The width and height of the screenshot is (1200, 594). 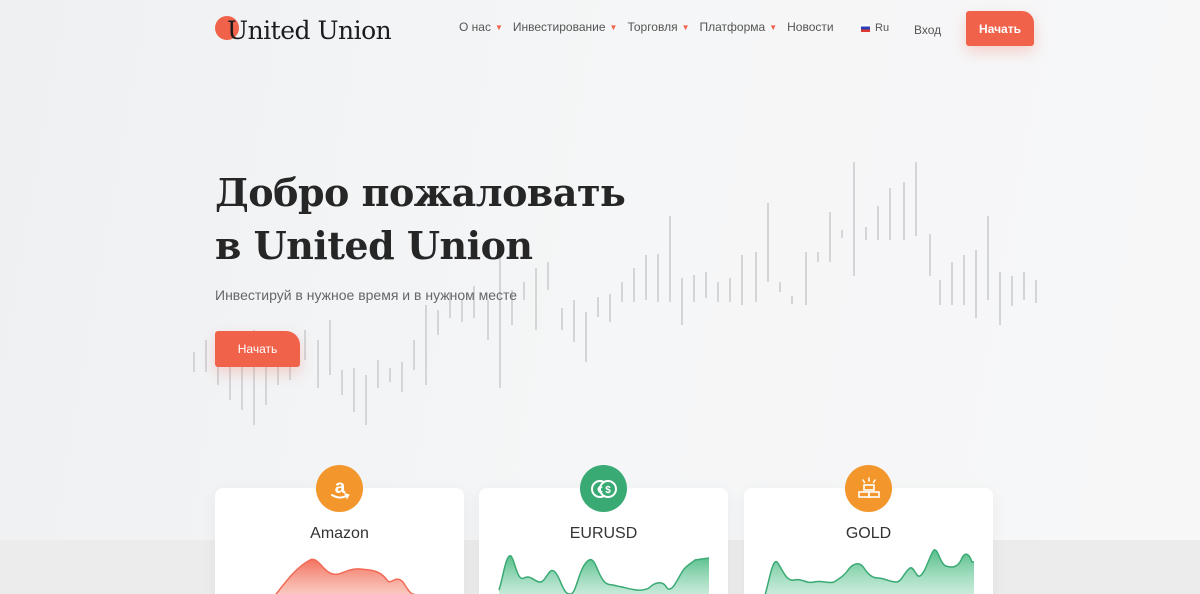 What do you see at coordinates (475, 27) in the screenshot?
I see `nav-item-label: О нас` at bounding box center [475, 27].